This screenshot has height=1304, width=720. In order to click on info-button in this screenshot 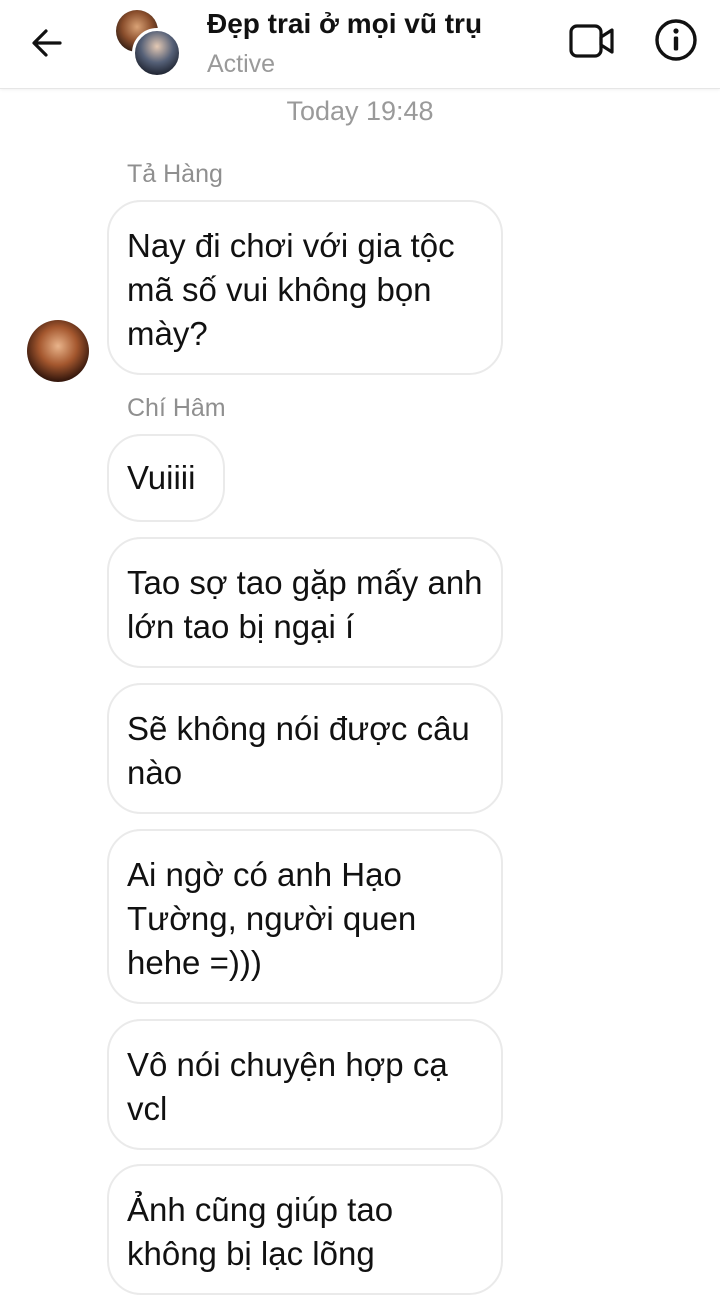, I will do `click(676, 40)`.